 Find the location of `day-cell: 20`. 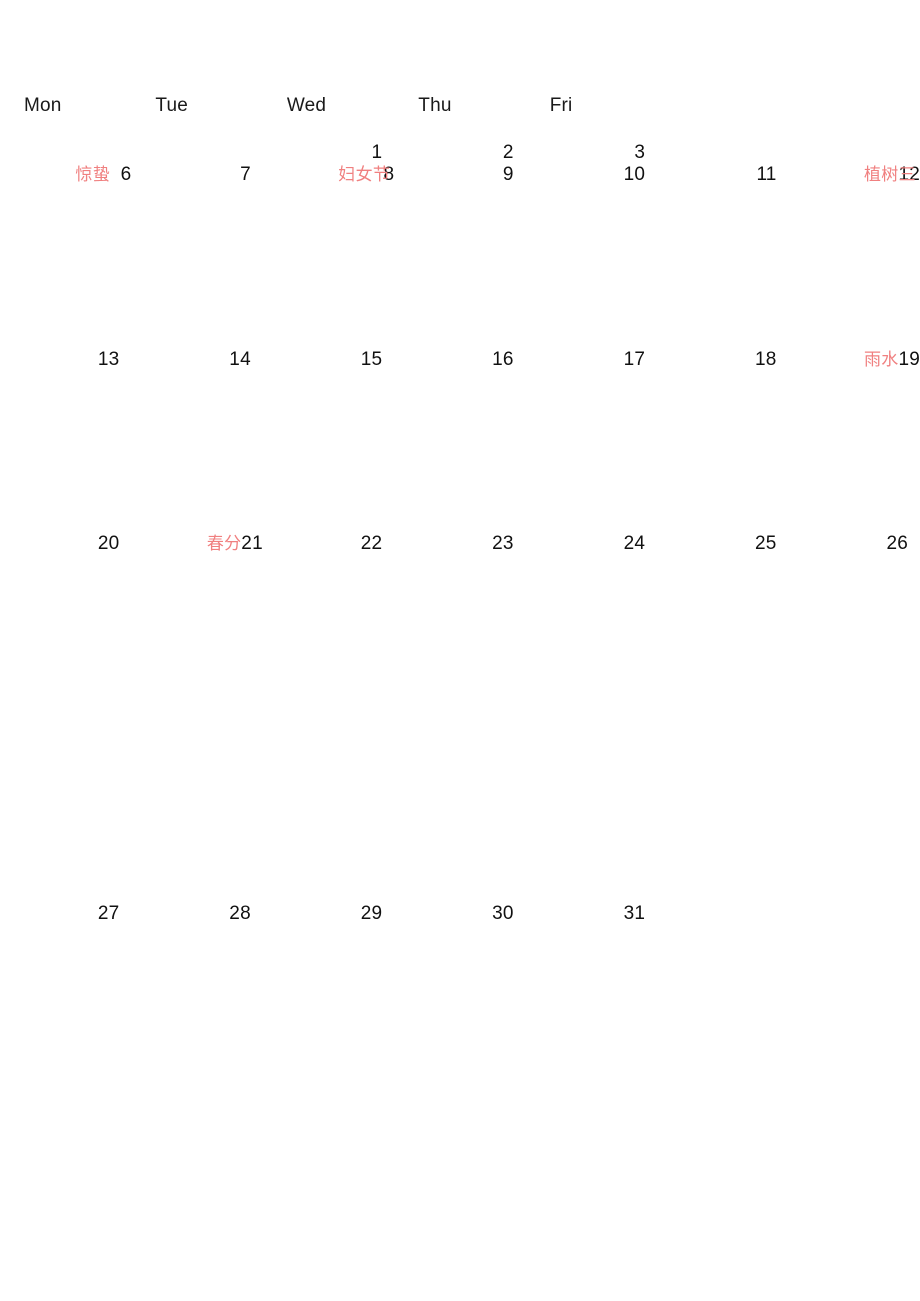

day-cell: 20 is located at coordinates (65, 544).